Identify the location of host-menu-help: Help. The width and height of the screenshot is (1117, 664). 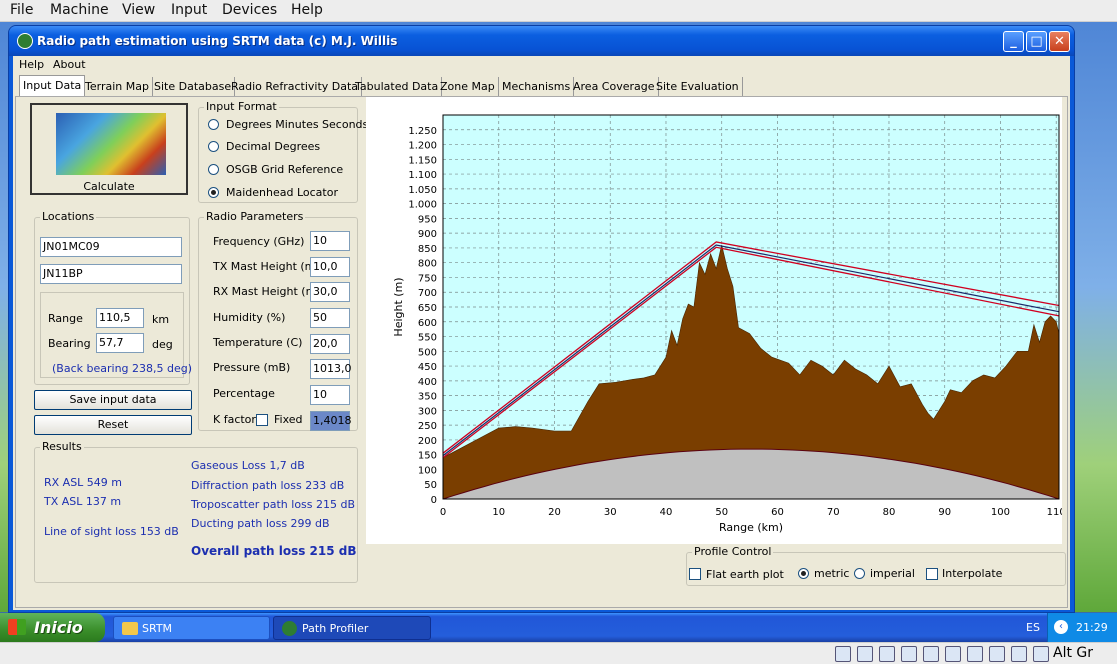
(307, 10).